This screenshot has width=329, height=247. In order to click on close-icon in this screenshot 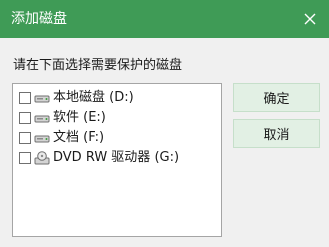, I will do `click(310, 19)`.